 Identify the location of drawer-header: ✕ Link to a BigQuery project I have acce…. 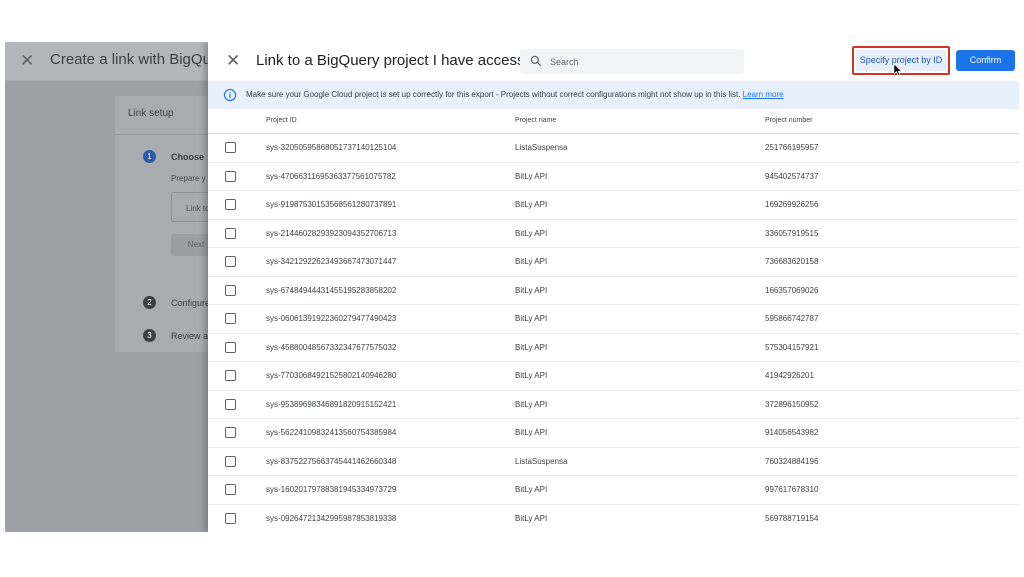
(613, 61).